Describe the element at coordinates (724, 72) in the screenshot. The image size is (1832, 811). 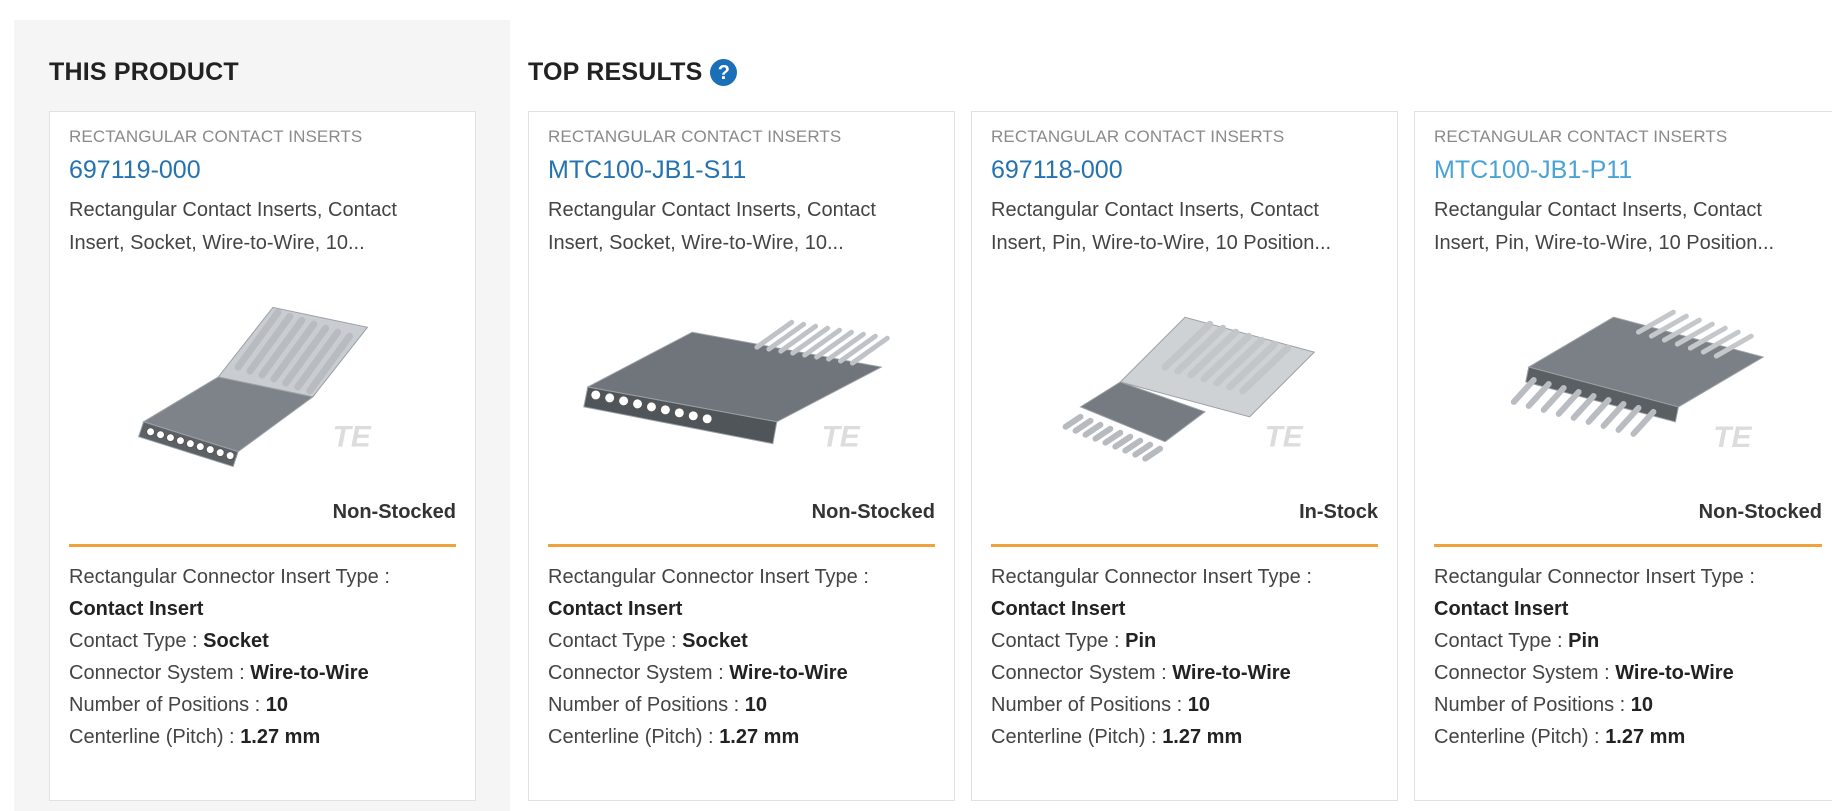
I see `question-circle-icon: ?` at that location.